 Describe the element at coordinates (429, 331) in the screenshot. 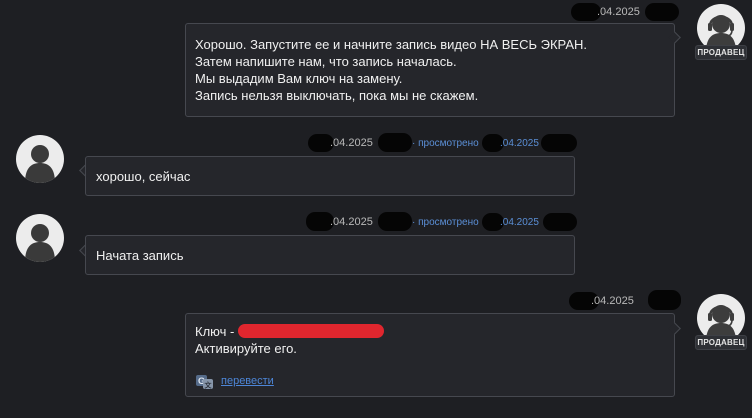

I see `key-line: Ключ -` at that location.